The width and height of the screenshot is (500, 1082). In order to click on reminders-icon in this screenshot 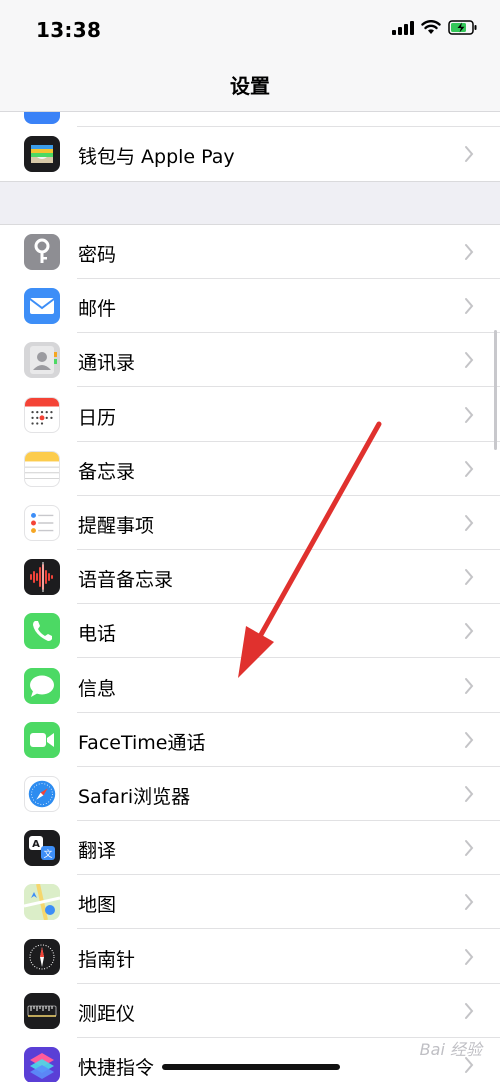, I will do `click(42, 523)`.